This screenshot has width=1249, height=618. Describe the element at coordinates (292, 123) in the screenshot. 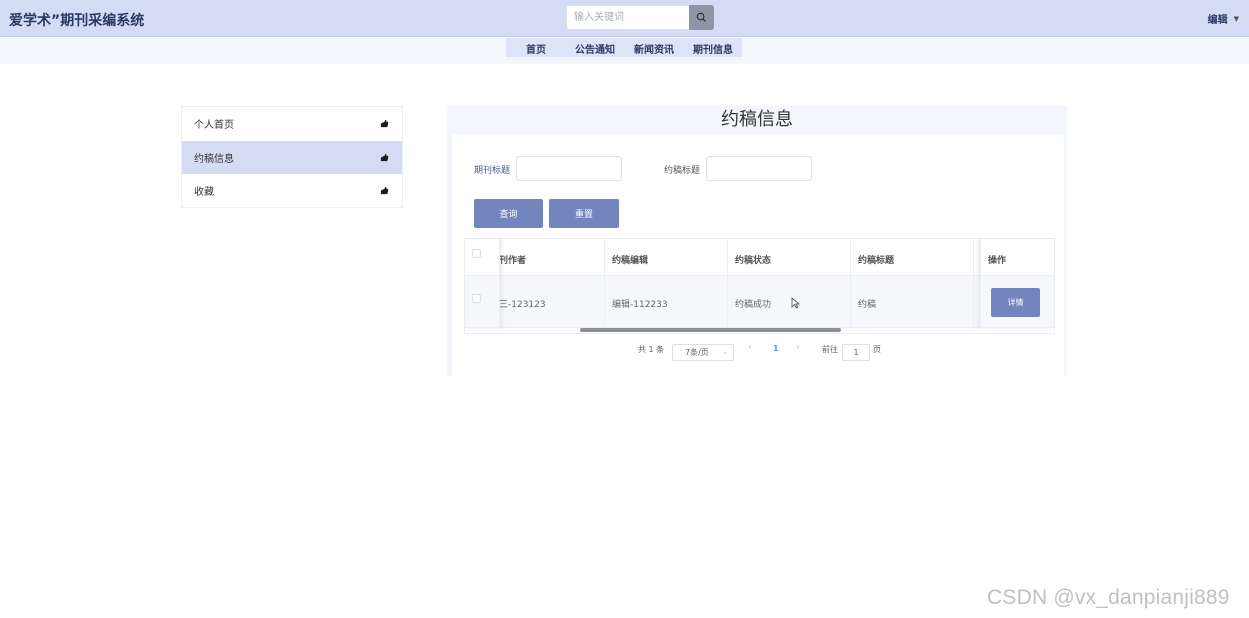

I see `sidebar-item-home: 个人首页` at that location.